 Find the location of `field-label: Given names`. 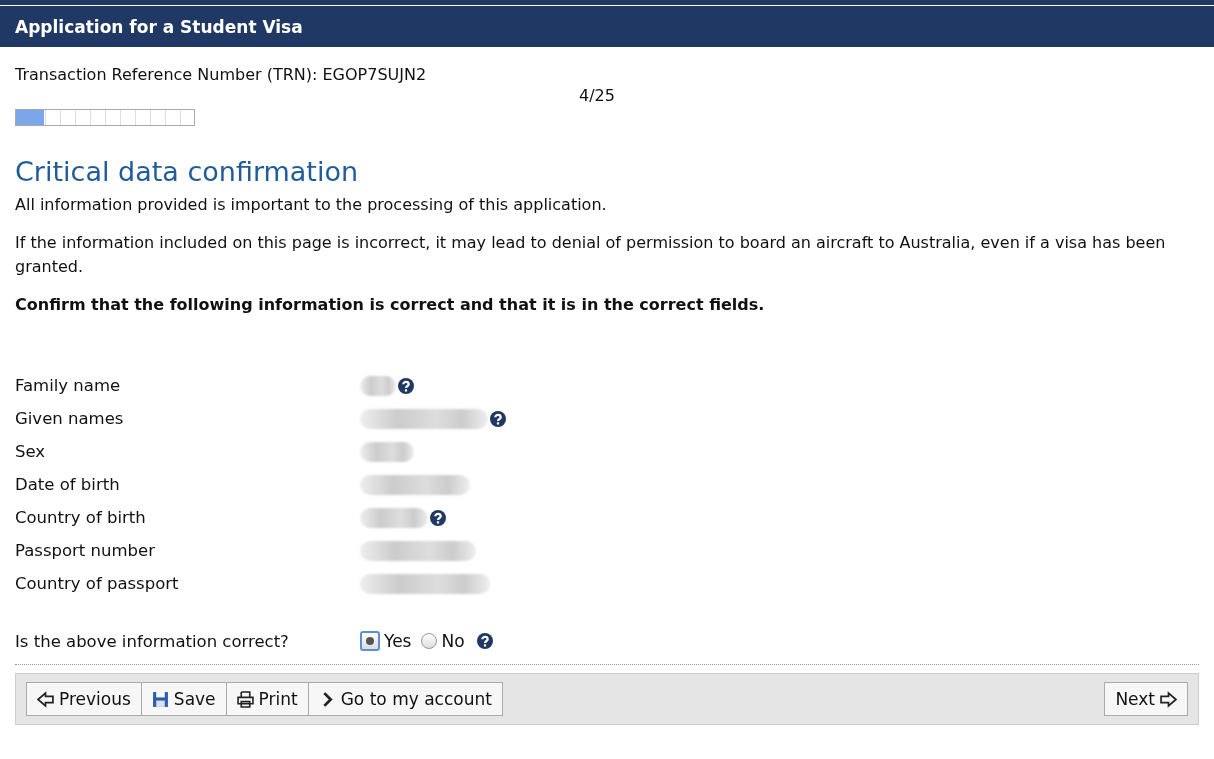

field-label: Given names is located at coordinates (70, 418).